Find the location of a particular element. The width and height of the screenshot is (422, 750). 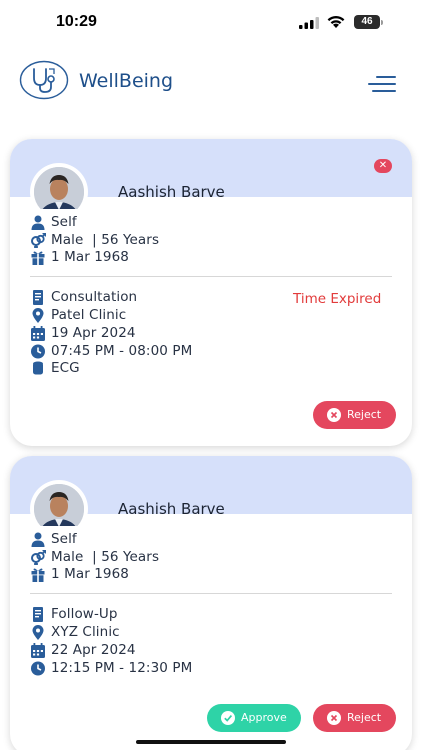

appointment-date: 19 Apr 2024 is located at coordinates (93, 333).